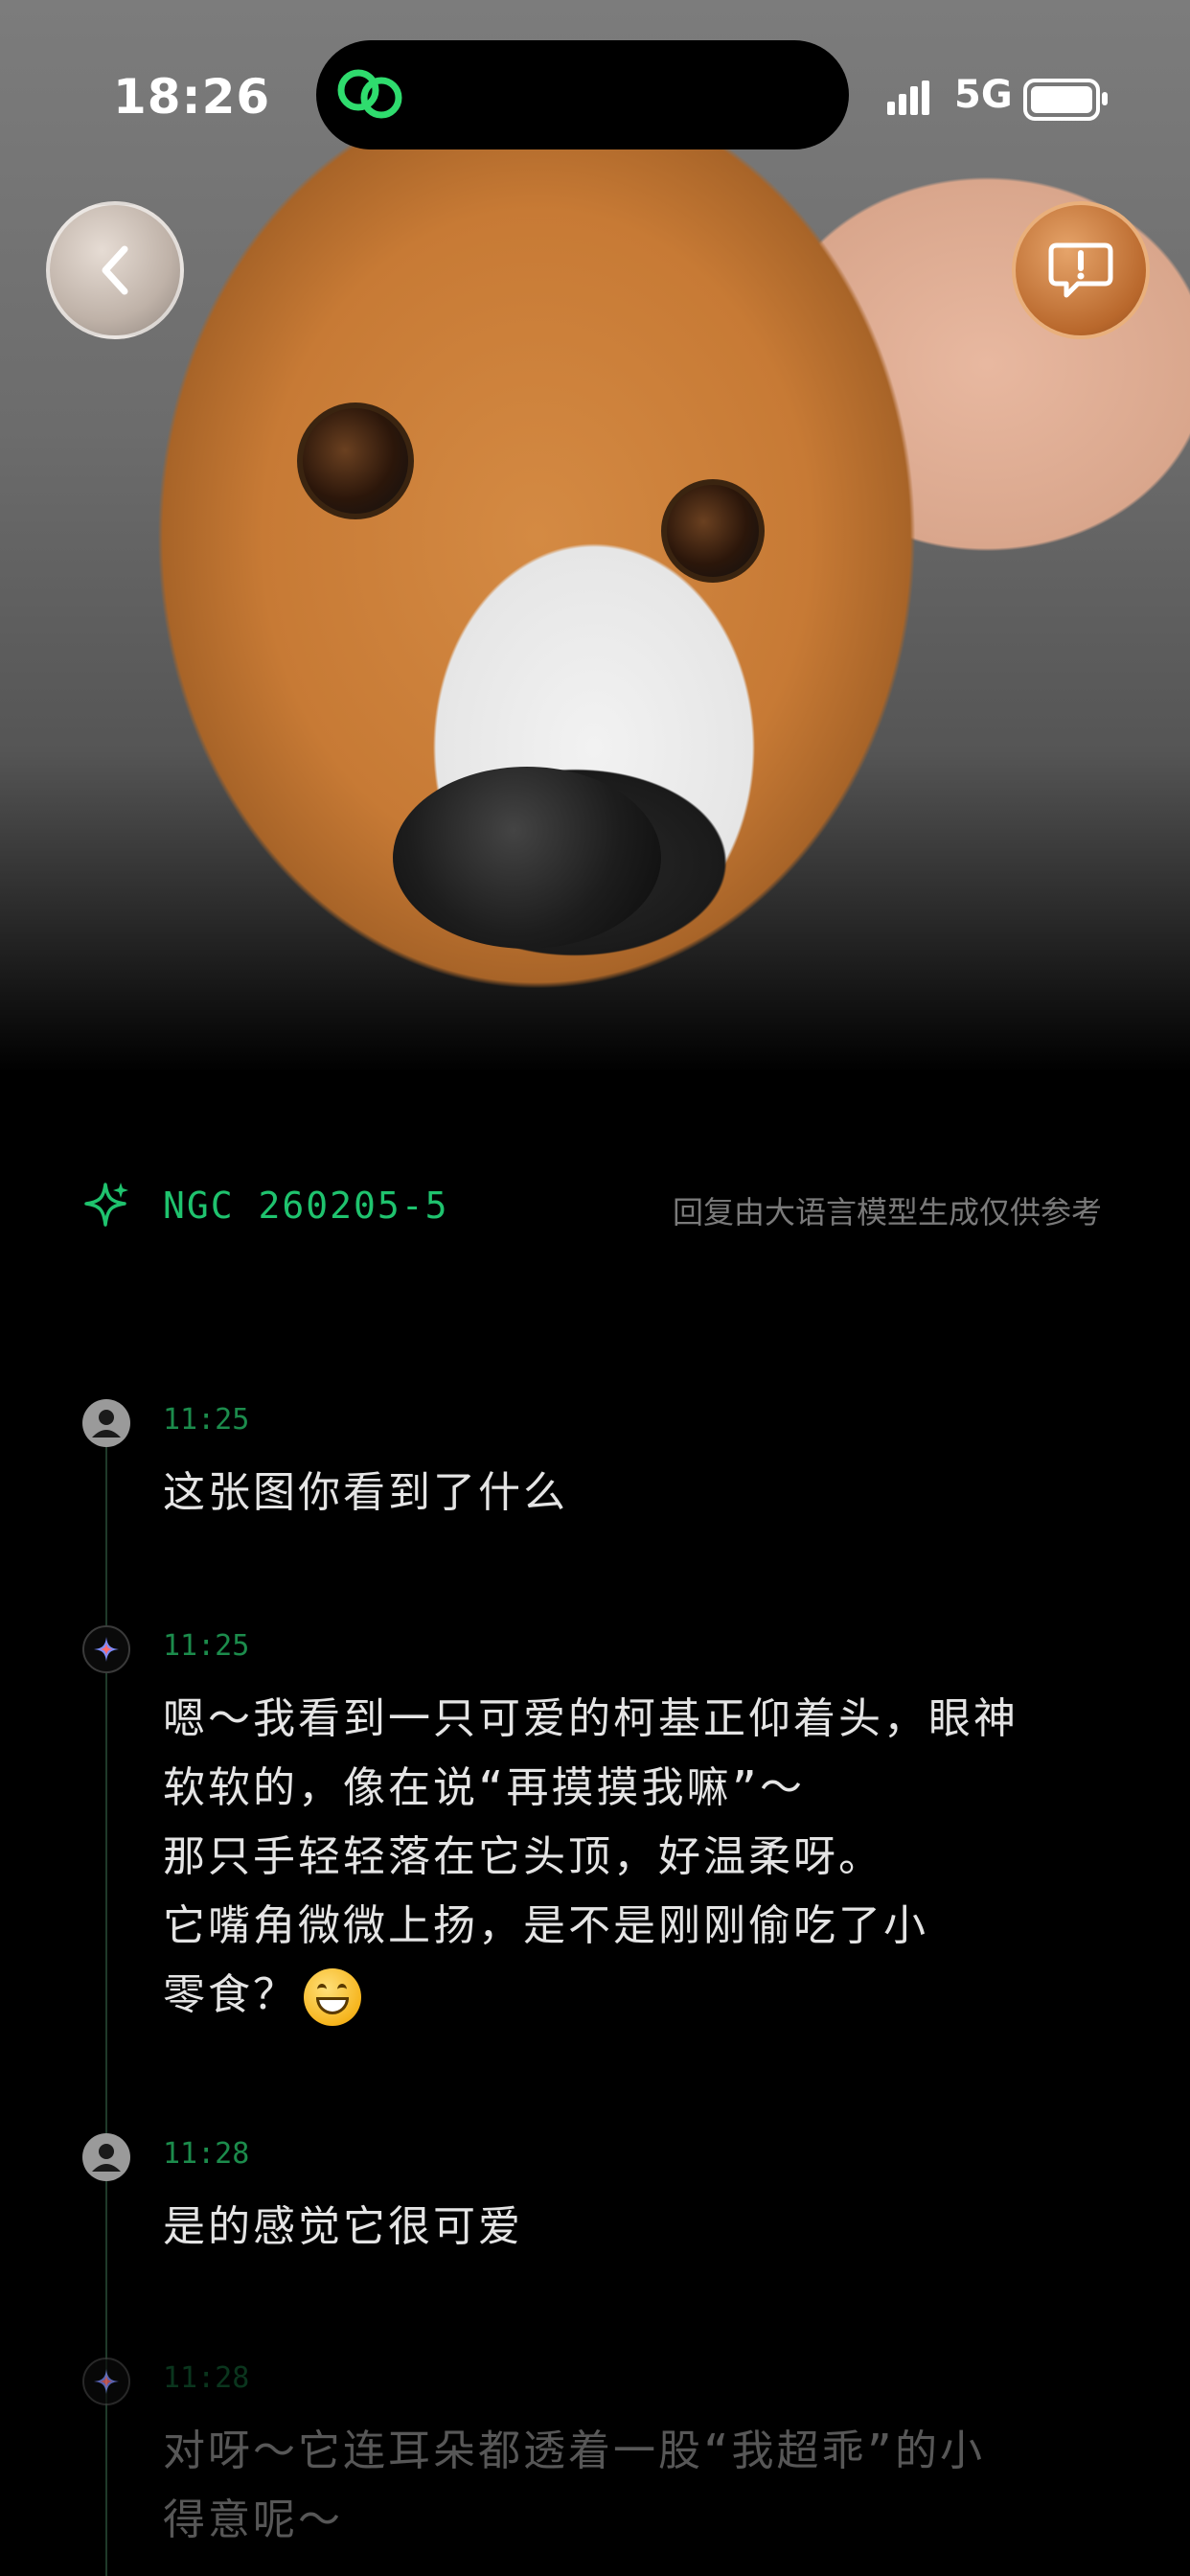 This screenshot has height=2576, width=1190. Describe the element at coordinates (984, 95) in the screenshot. I see `network-type: 5G` at that location.